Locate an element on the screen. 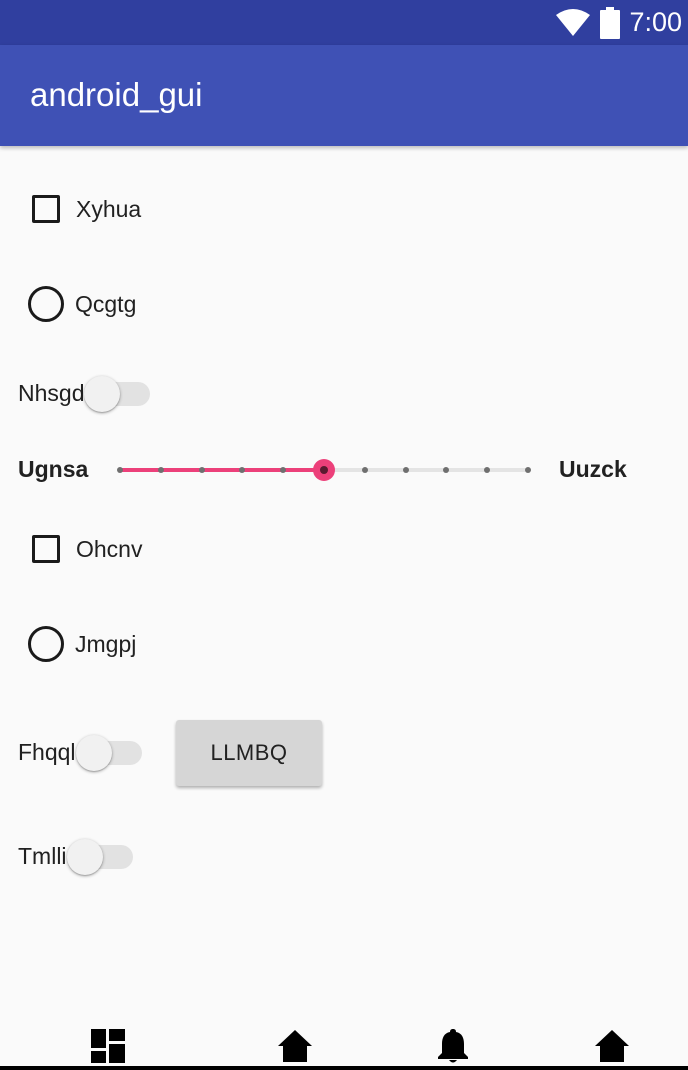 Image resolution: width=688 pixels, height=1070 pixels. slider-thumb-dot is located at coordinates (324, 470).